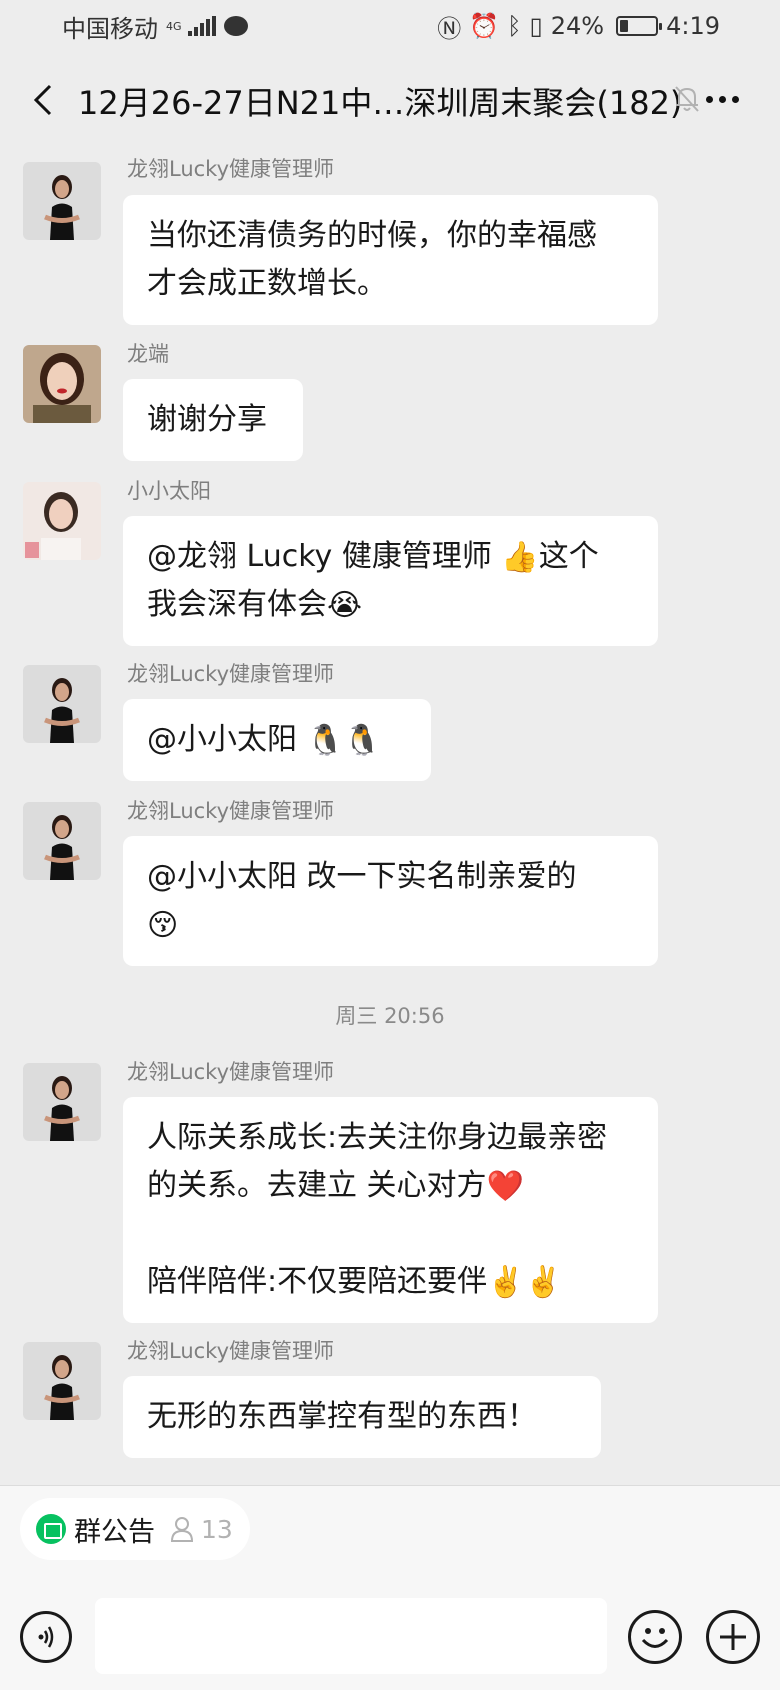  What do you see at coordinates (217, 1529) in the screenshot?
I see `member-count: 13` at bounding box center [217, 1529].